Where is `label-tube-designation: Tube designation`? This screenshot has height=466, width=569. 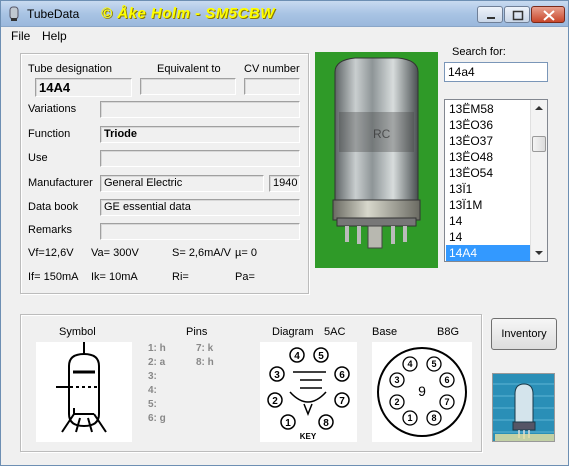 label-tube-designation: Tube designation is located at coordinates (70, 69).